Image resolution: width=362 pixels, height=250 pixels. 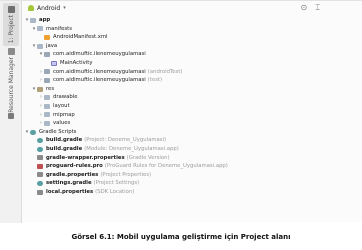 I want to click on android-icon, so click(x=31, y=8).